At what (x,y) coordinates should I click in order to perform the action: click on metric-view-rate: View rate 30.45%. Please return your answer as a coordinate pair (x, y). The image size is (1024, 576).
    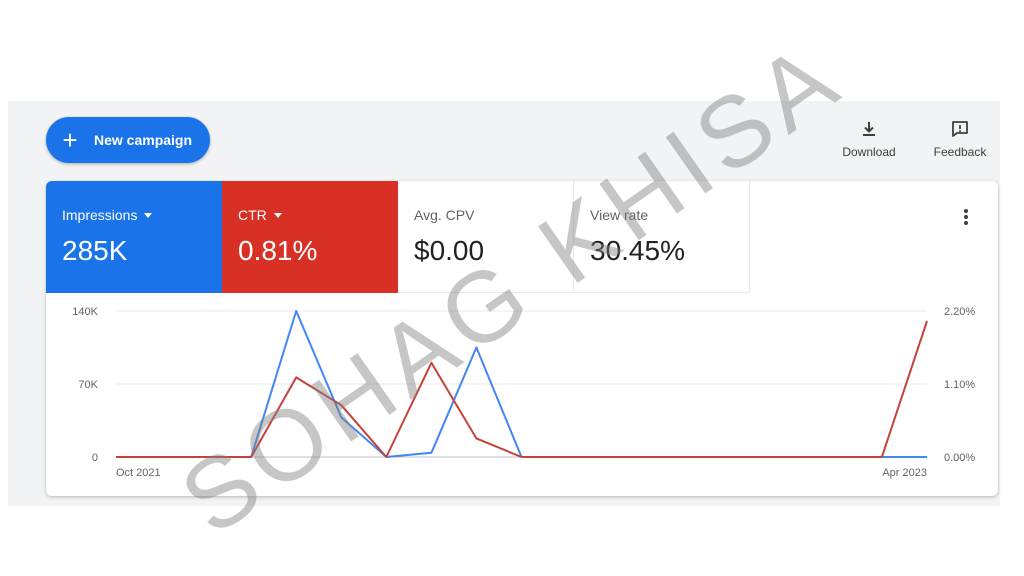
    Looking at the image, I should click on (662, 237).